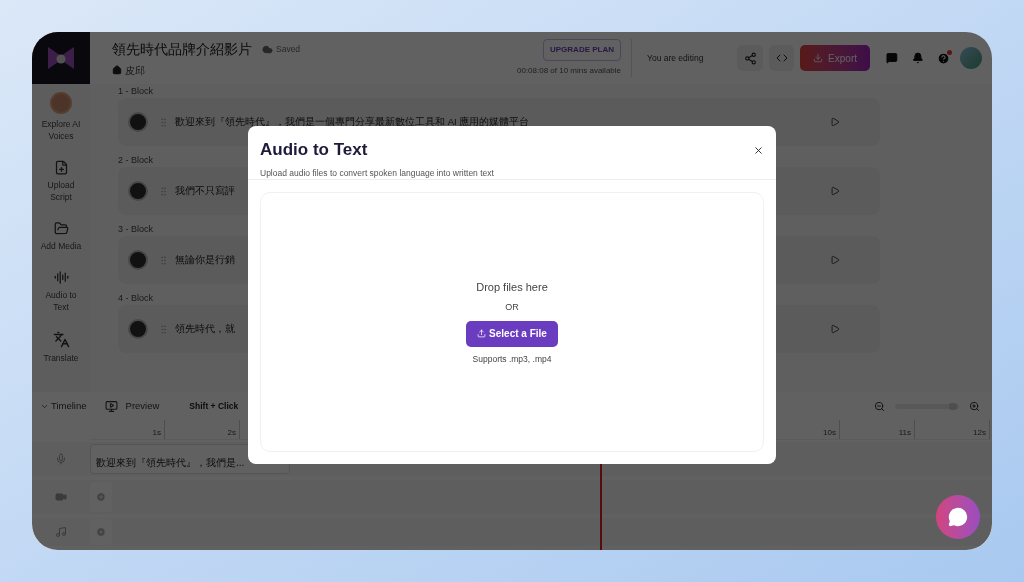 This screenshot has height=582, width=1024. I want to click on home-icon, so click(117, 70).